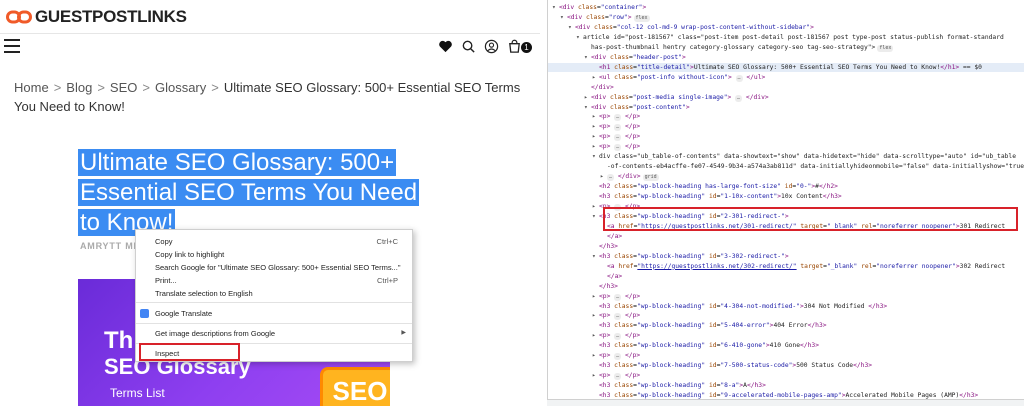 The height and width of the screenshot is (406, 1024). What do you see at coordinates (19, 17) in the screenshot?
I see `link-chain-icon` at bounding box center [19, 17].